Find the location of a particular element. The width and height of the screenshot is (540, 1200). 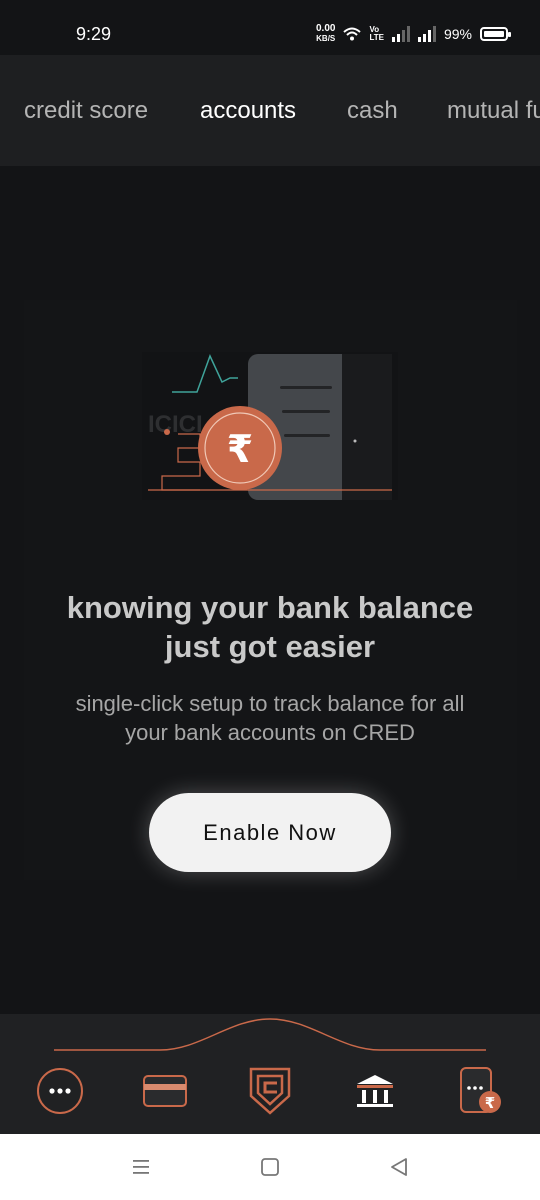

battery-percent: 99% is located at coordinates (457, 34).